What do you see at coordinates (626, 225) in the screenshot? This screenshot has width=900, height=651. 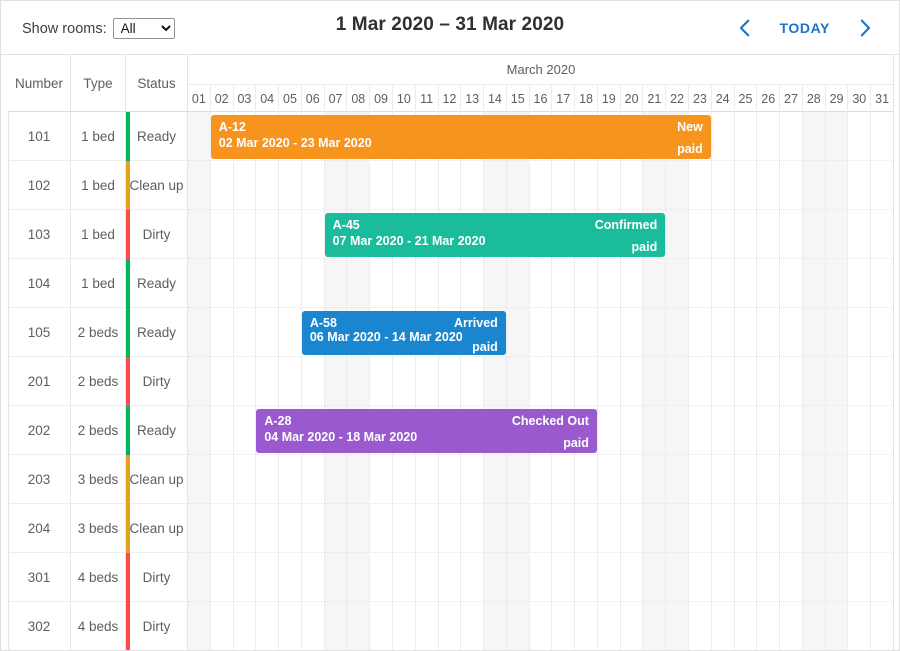 I see `booking-status: Confirmed` at bounding box center [626, 225].